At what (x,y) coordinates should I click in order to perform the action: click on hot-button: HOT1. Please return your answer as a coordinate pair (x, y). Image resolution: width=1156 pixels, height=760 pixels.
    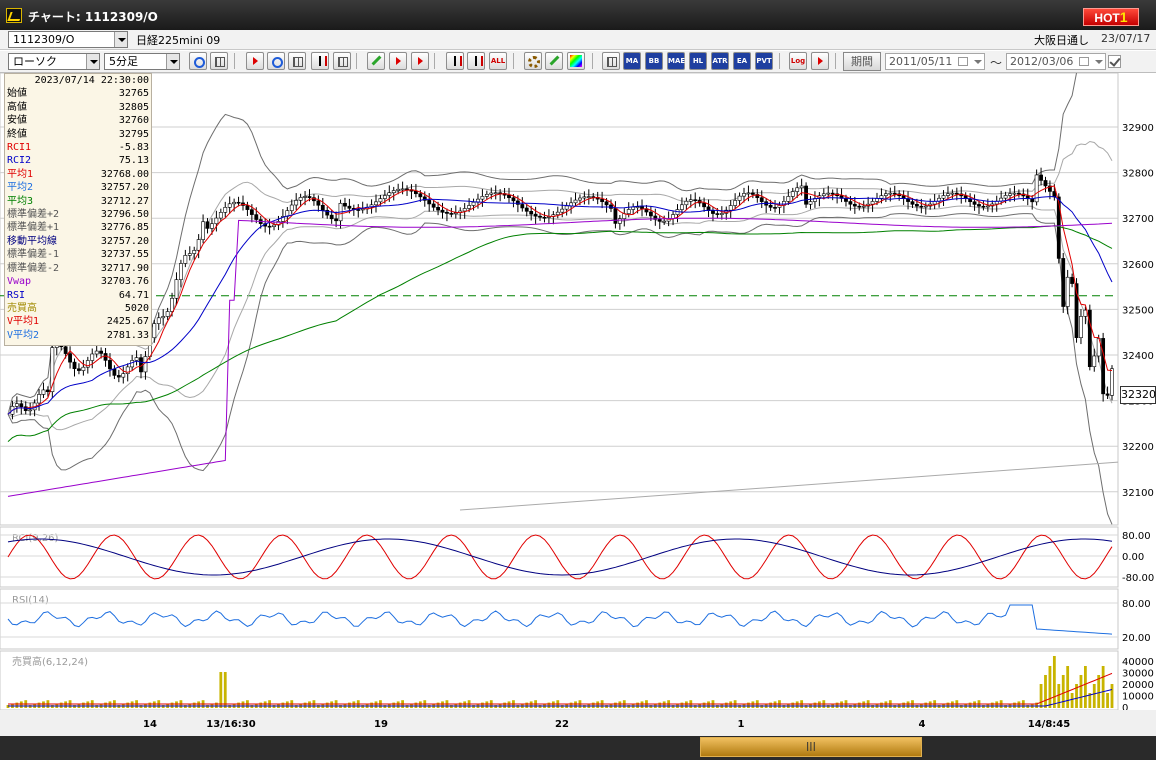
    Looking at the image, I should click on (1111, 17).